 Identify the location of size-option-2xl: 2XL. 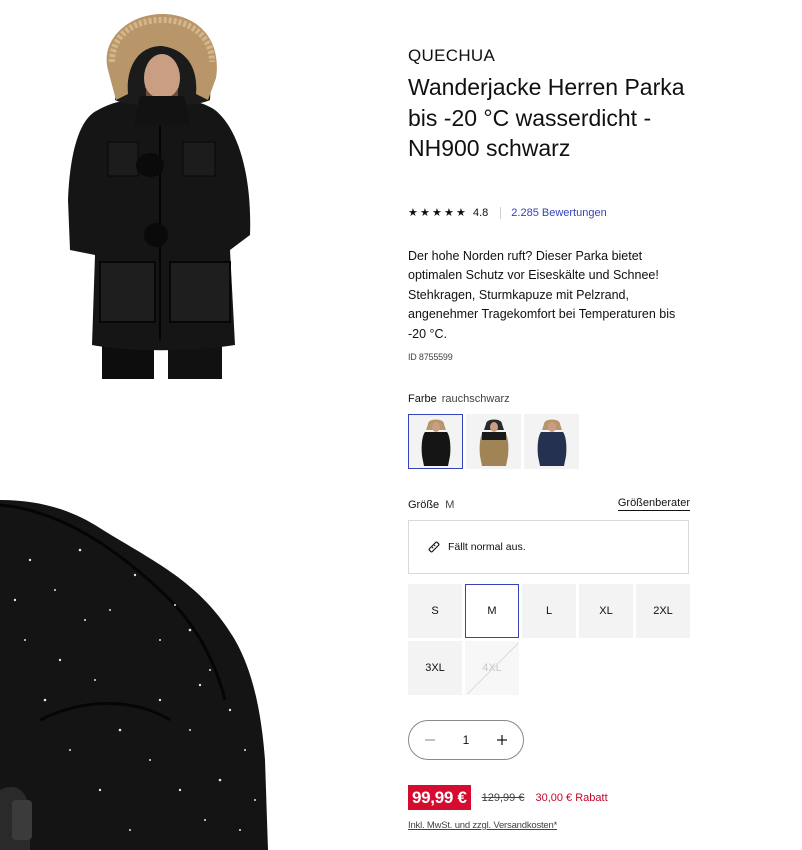
(663, 611).